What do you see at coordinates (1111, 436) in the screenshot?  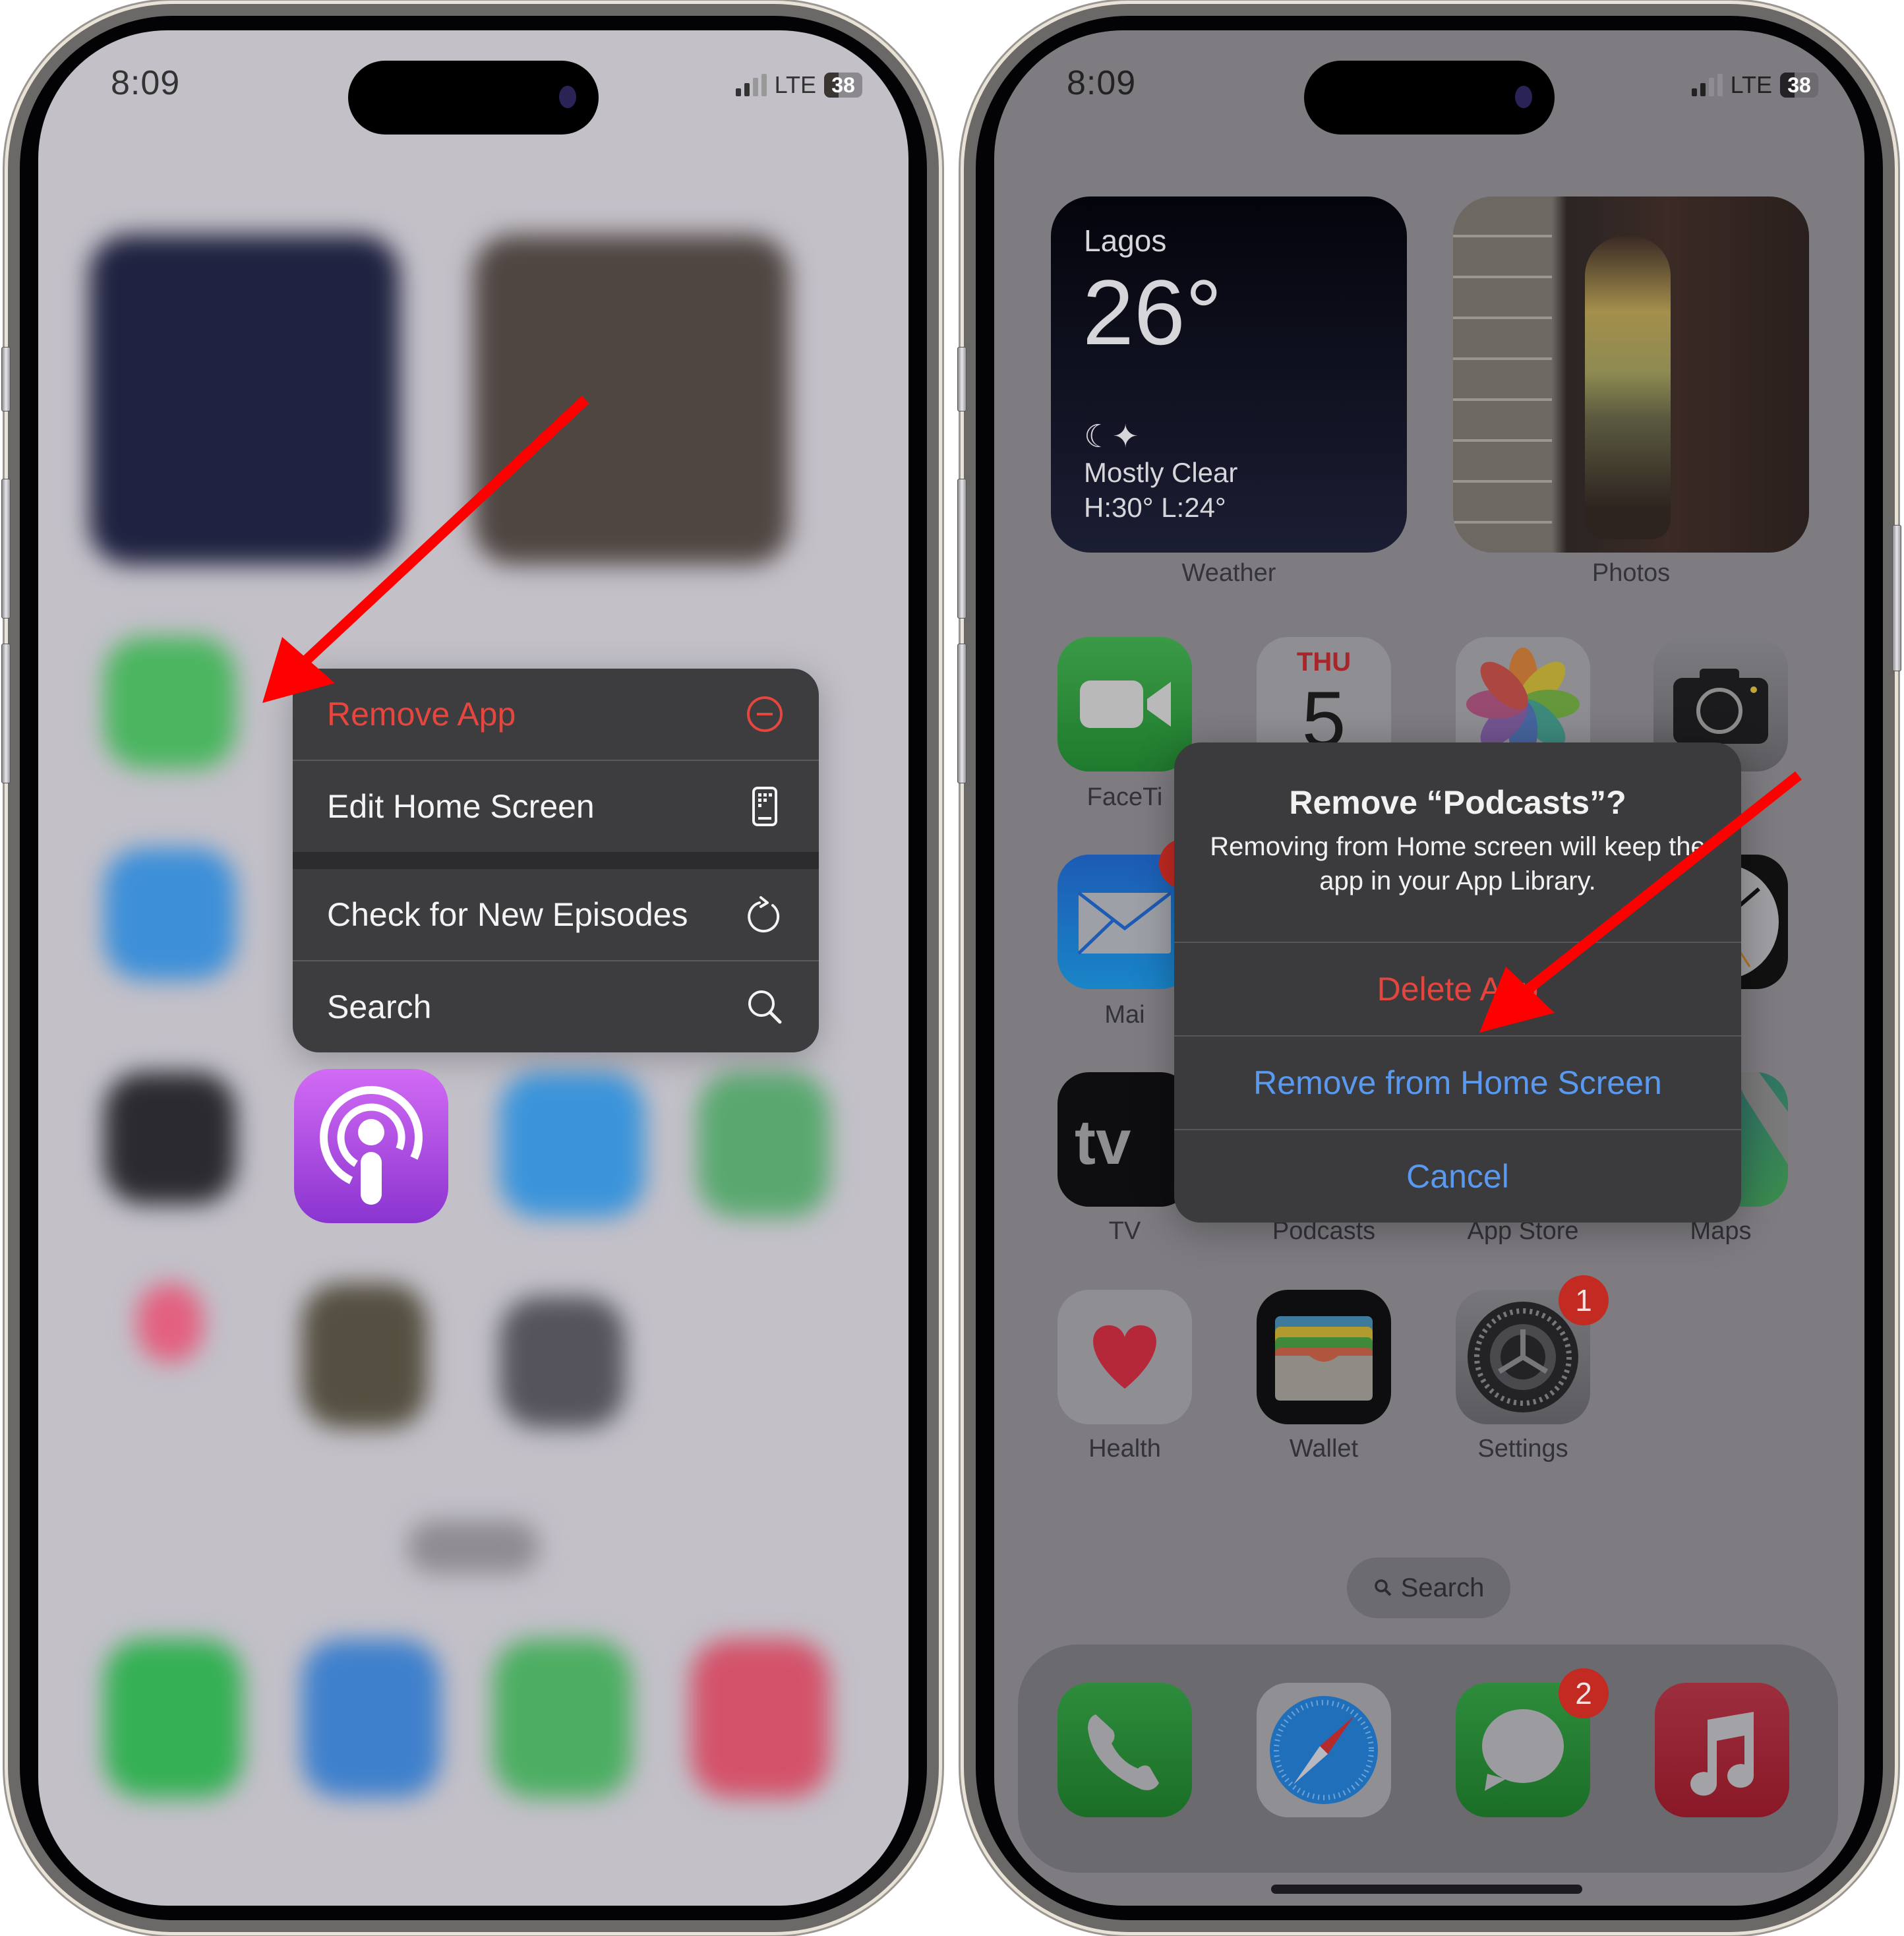 I see `moon-stars-icon: ☾✦` at bounding box center [1111, 436].